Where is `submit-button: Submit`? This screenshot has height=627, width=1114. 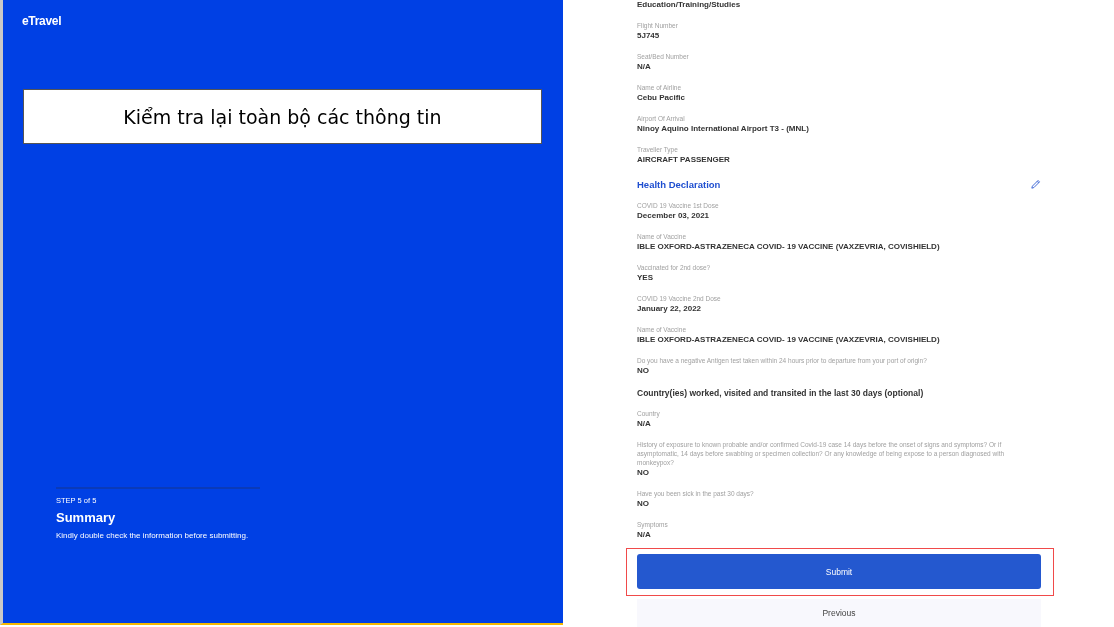
submit-button: Submit is located at coordinates (839, 571).